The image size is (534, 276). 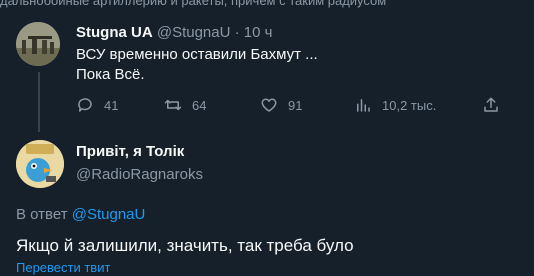 What do you see at coordinates (281, 105) in the screenshot?
I see `like-button: 91` at bounding box center [281, 105].